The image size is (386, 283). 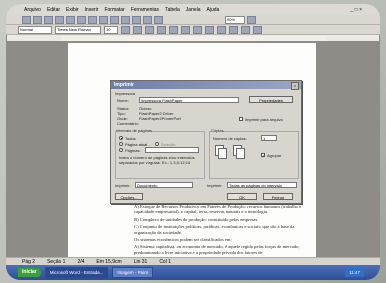 What do you see at coordinates (78, 29) in the screenshot?
I see `font-select: Times New Roman` at bounding box center [78, 29].